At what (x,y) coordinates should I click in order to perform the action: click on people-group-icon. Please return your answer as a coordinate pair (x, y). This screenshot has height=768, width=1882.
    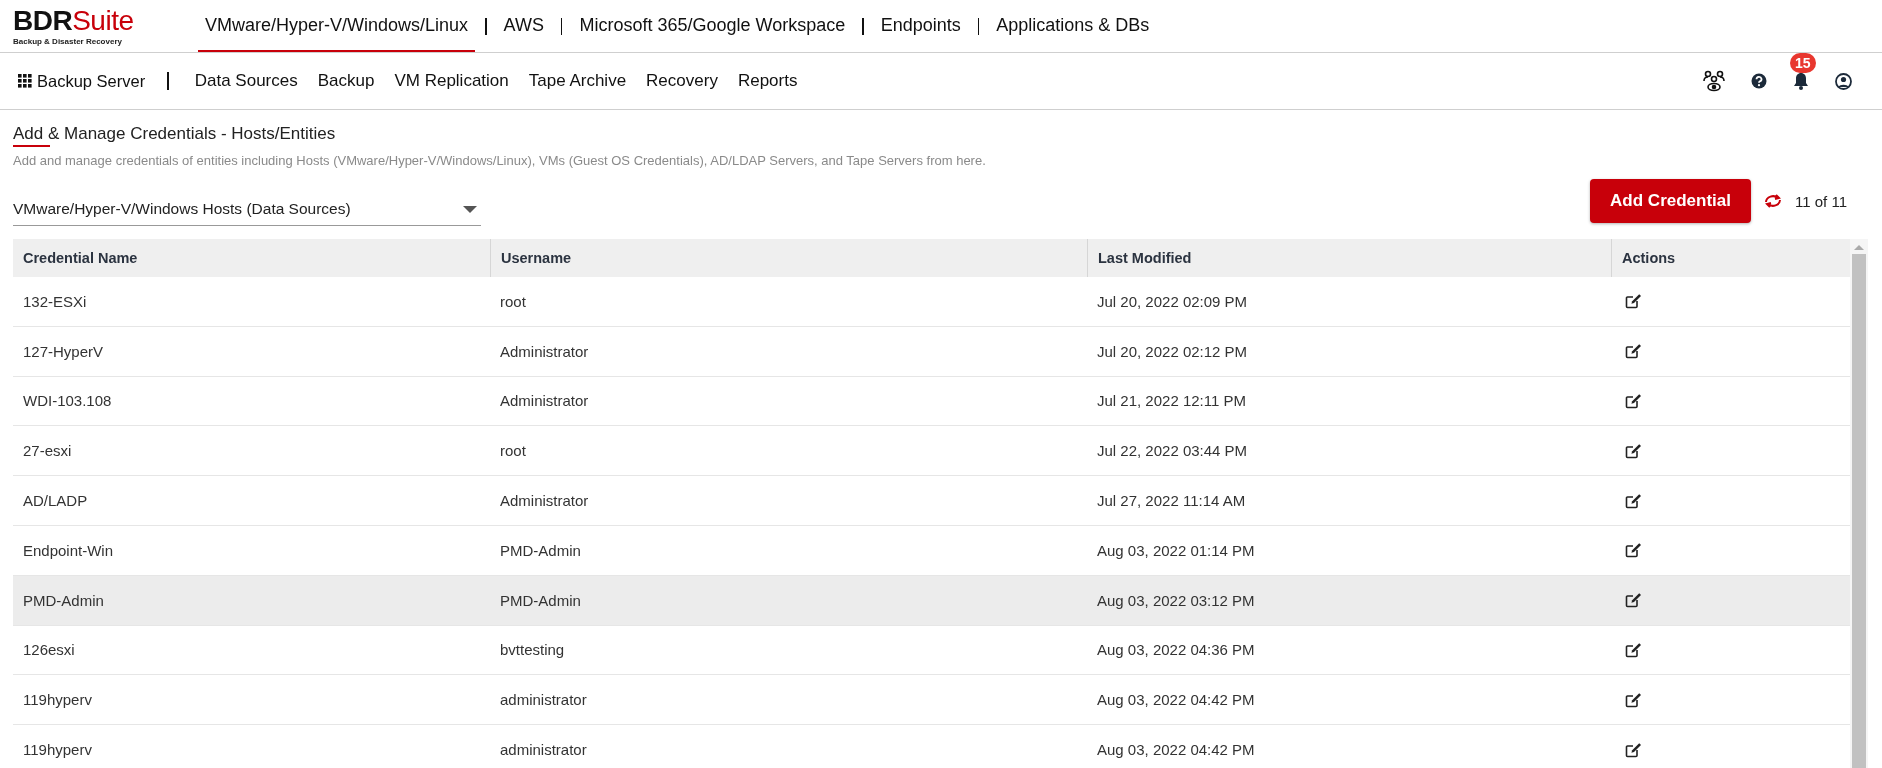
    Looking at the image, I should click on (1714, 81).